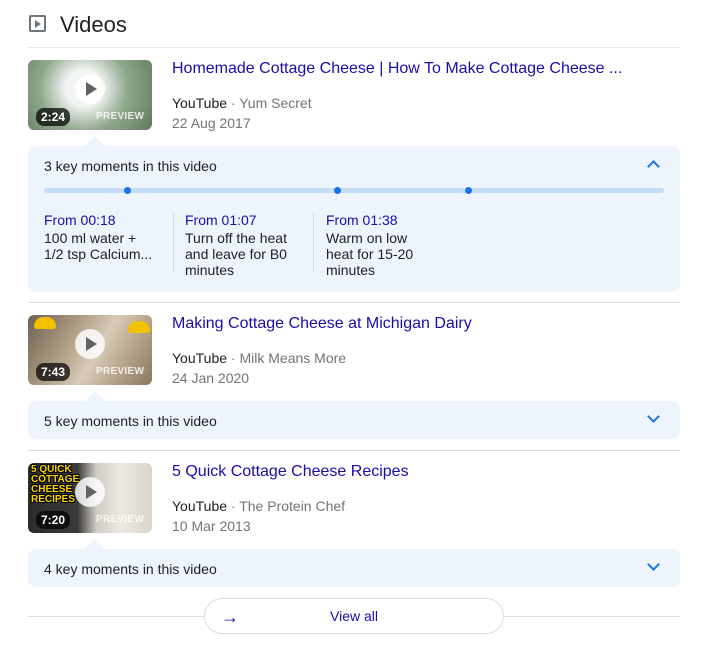  I want to click on view-all-button: → View all, so click(354, 616).